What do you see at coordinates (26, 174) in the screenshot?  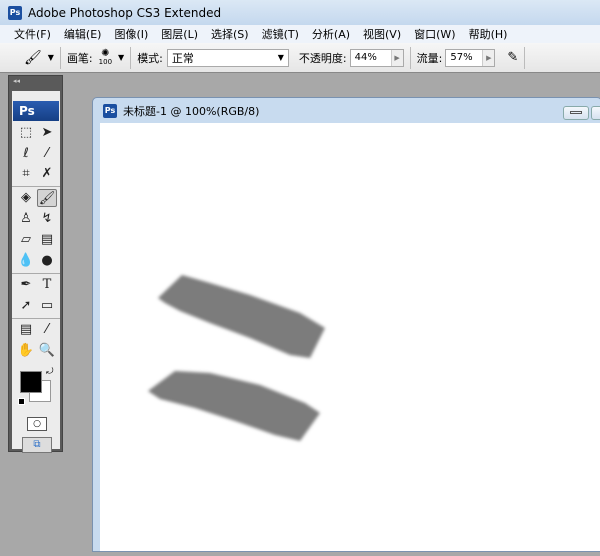 I see `crop-tool-icon: ⌗` at bounding box center [26, 174].